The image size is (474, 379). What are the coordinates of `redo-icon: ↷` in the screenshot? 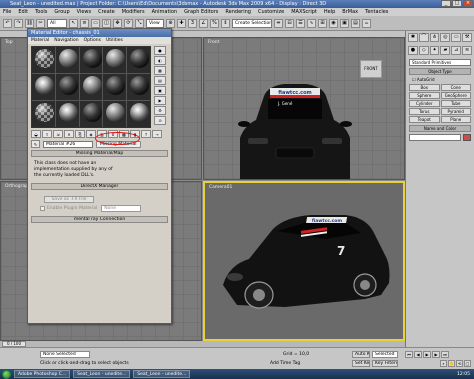 It's located at (18, 23).